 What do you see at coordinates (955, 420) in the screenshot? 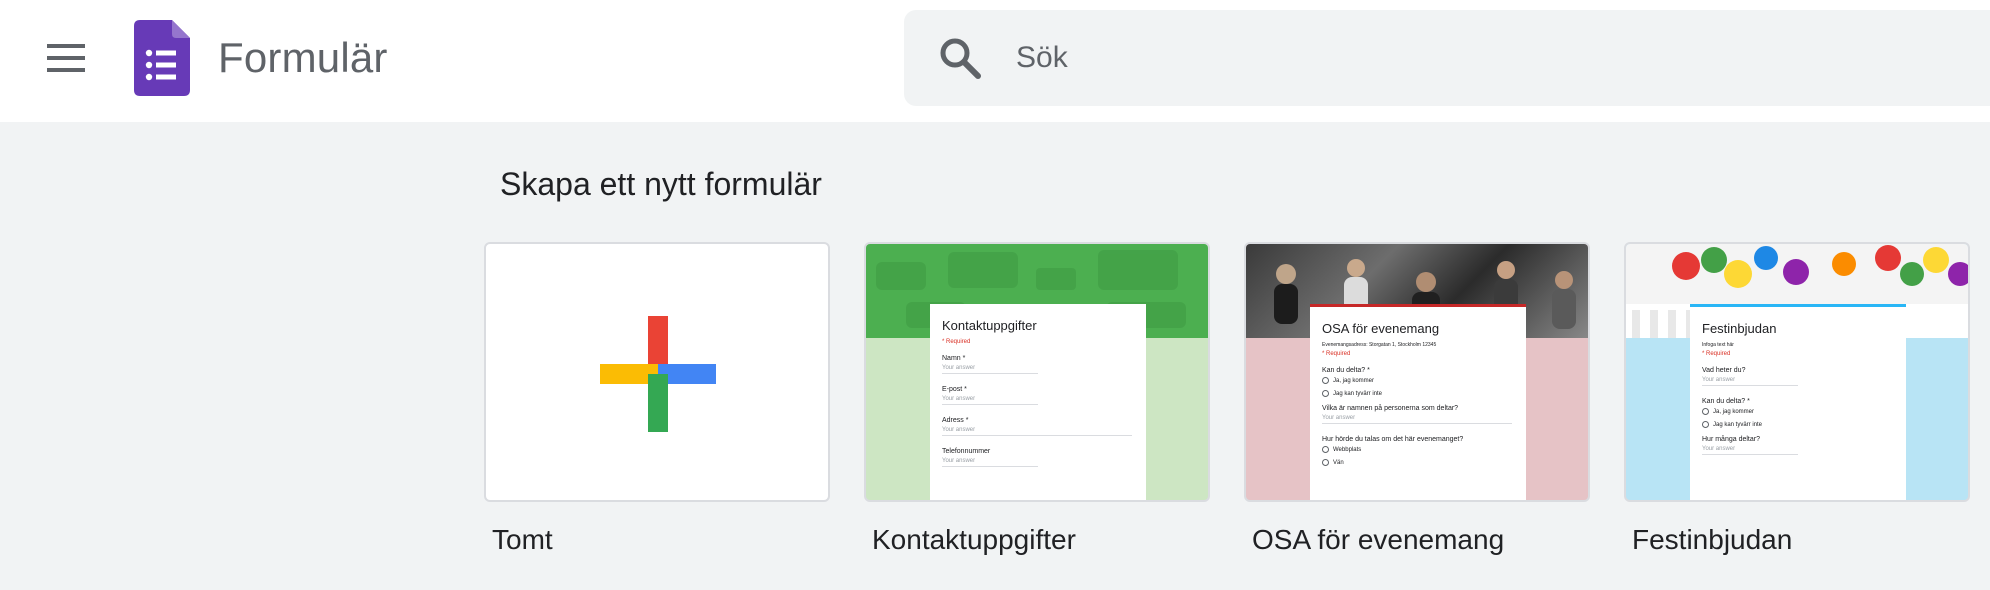
I see `preview-field: Adress *` at bounding box center [955, 420].